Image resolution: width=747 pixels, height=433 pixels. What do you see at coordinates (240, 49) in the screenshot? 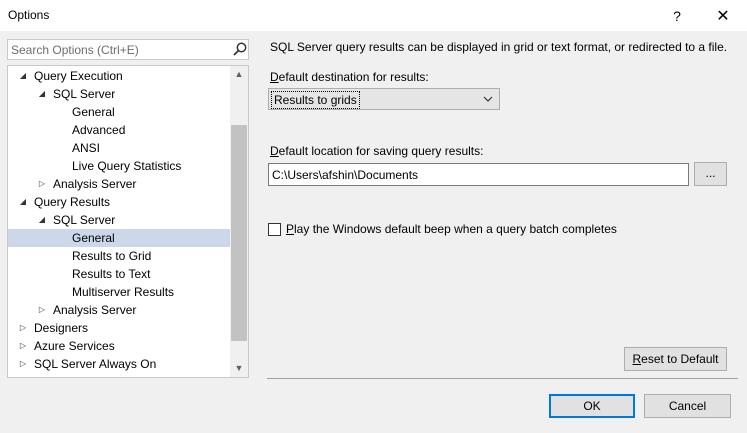
I see `search-icon` at bounding box center [240, 49].